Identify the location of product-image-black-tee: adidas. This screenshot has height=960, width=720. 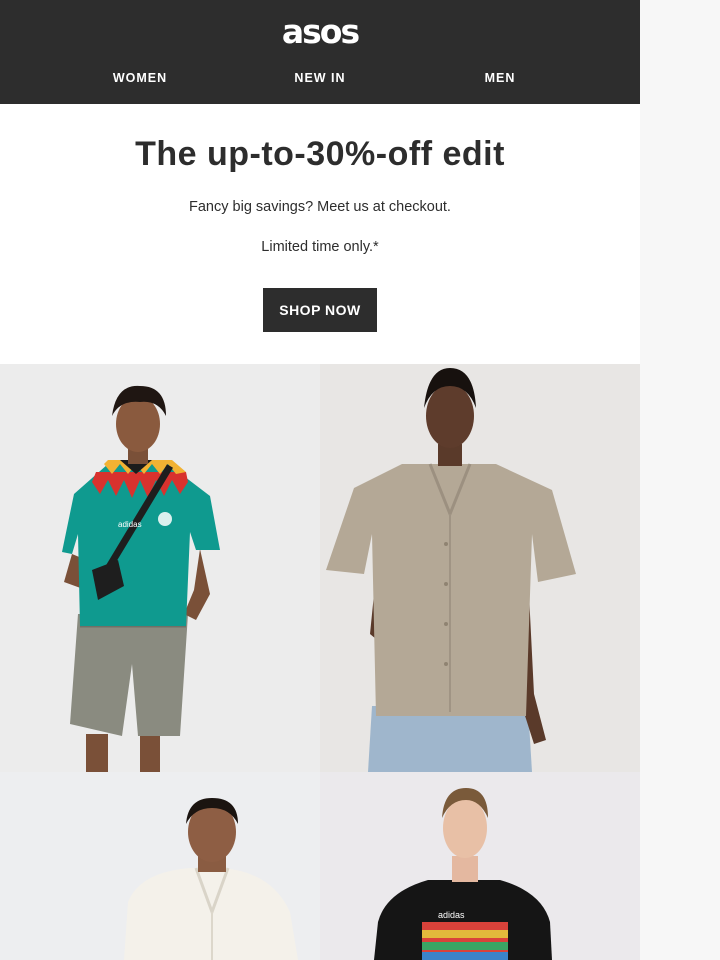
(480, 866).